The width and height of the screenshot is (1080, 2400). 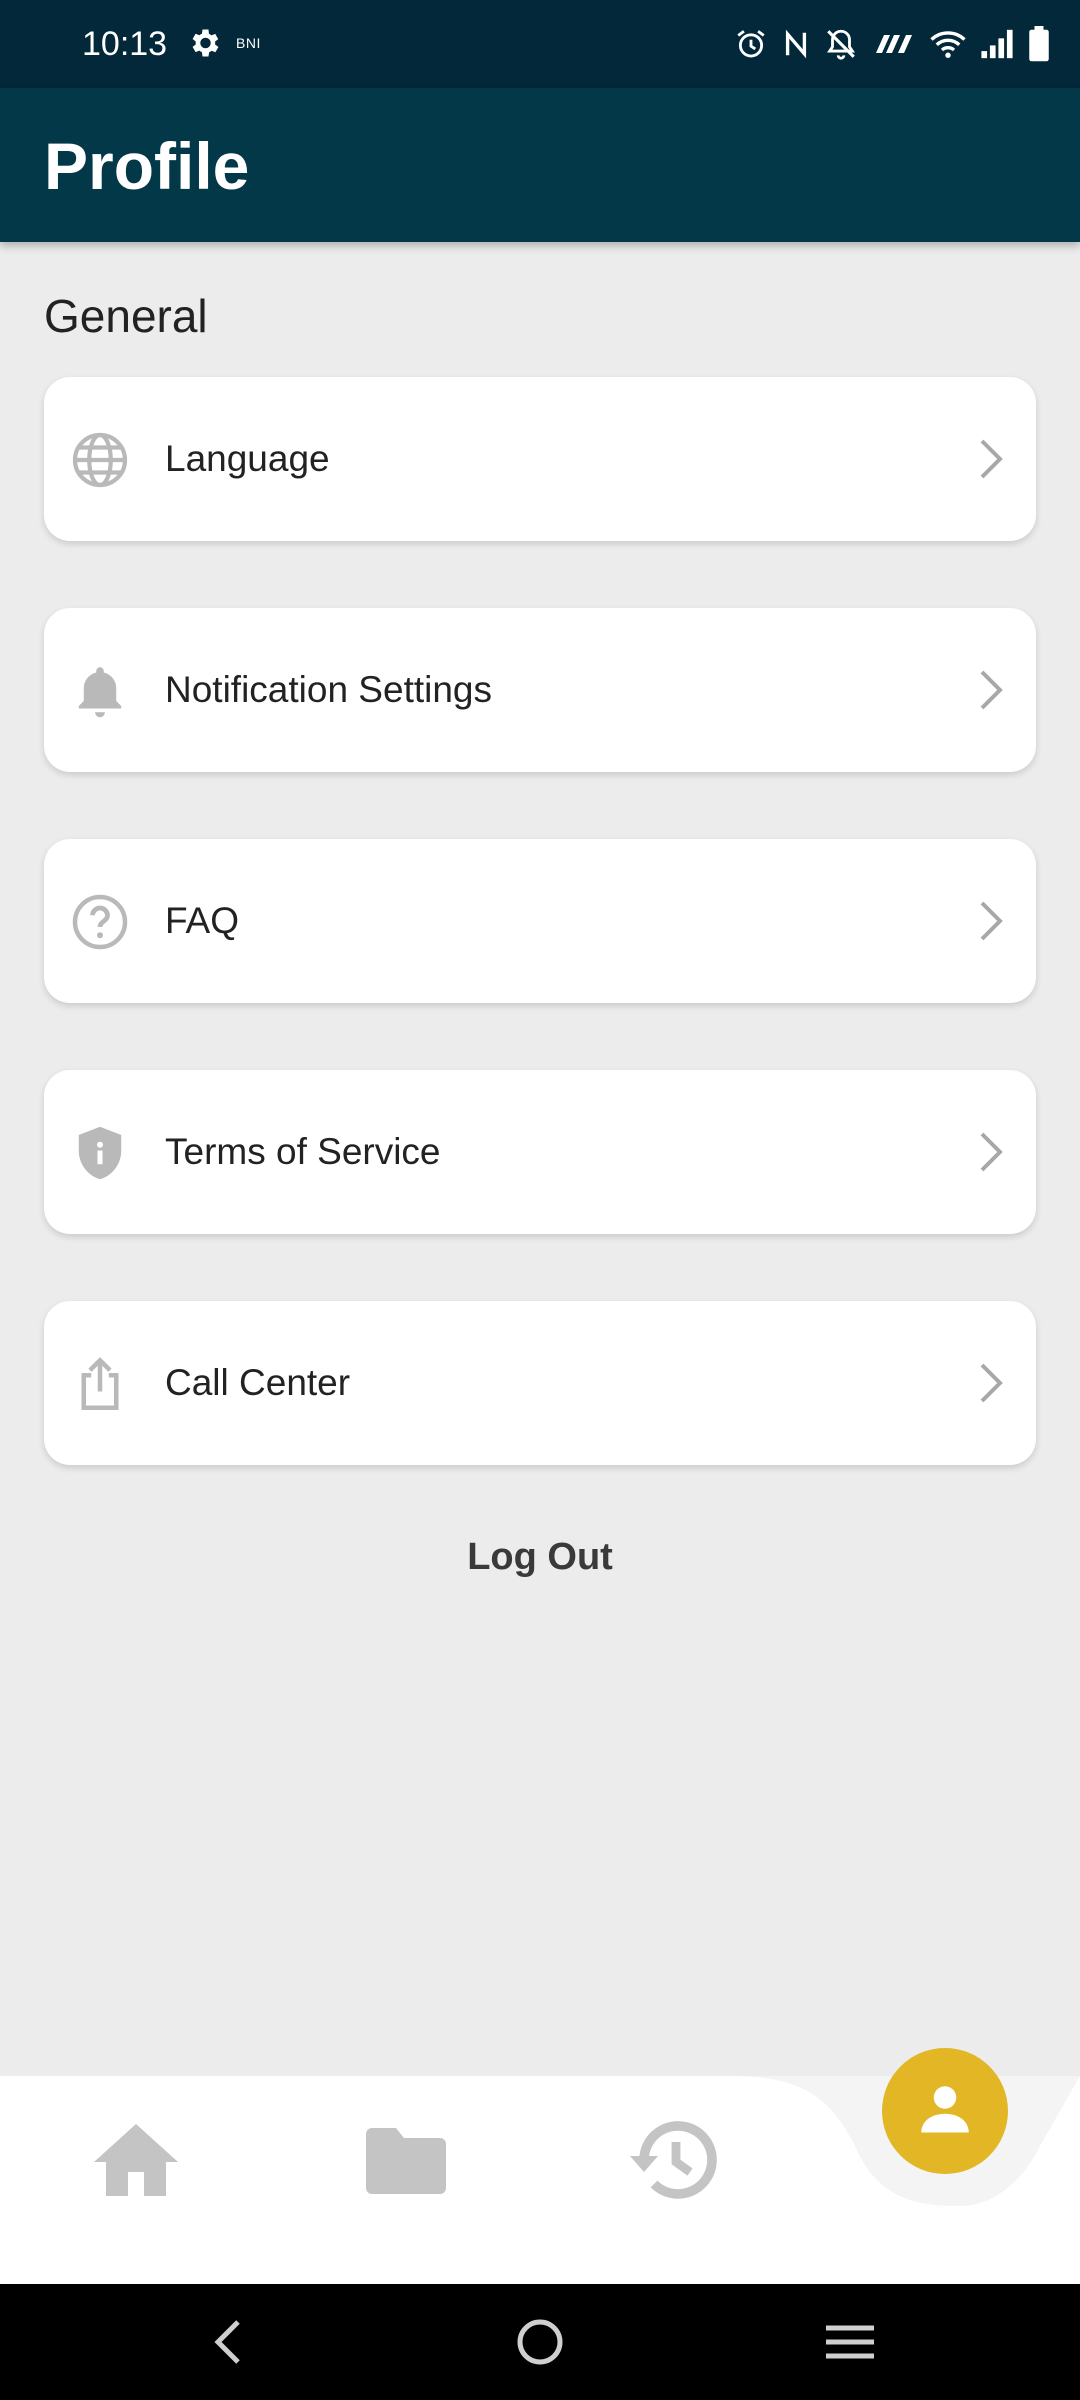 What do you see at coordinates (100, 1153) in the screenshot?
I see `shield-icon` at bounding box center [100, 1153].